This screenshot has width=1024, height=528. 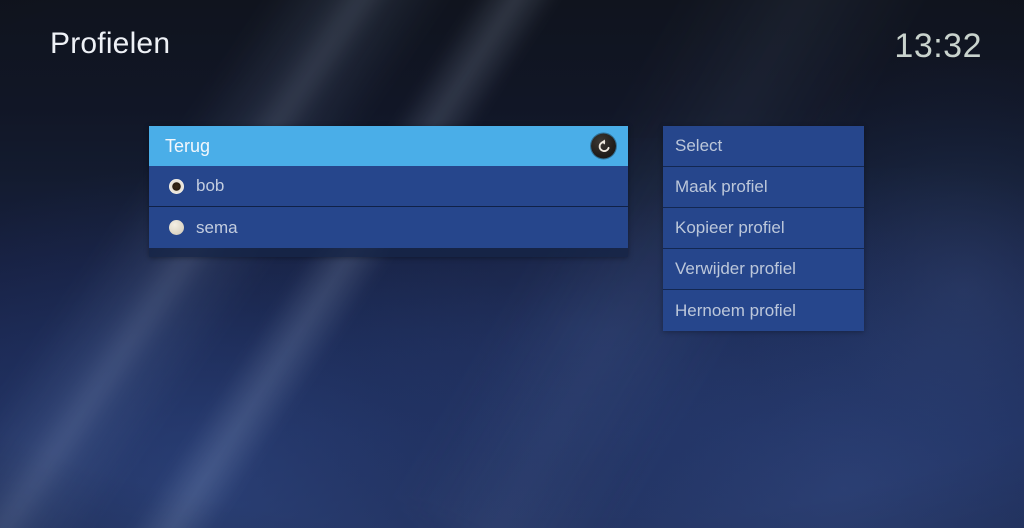 I want to click on menu-item-select: Select, so click(x=763, y=146).